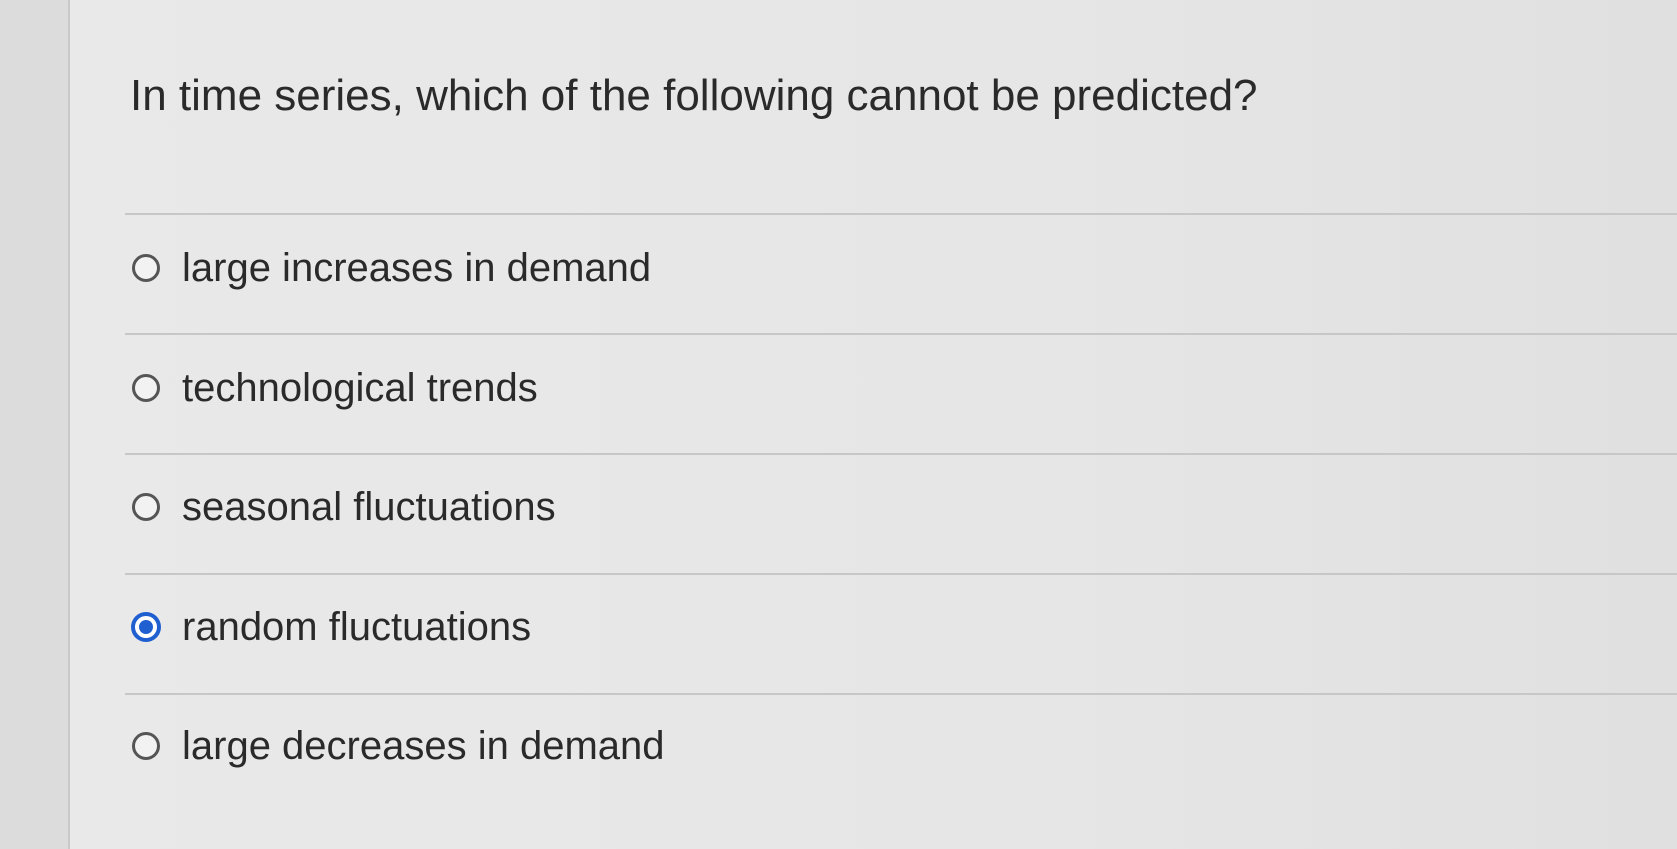 The height and width of the screenshot is (849, 1677). I want to click on answer-option-1: large increases in demand, so click(391, 268).